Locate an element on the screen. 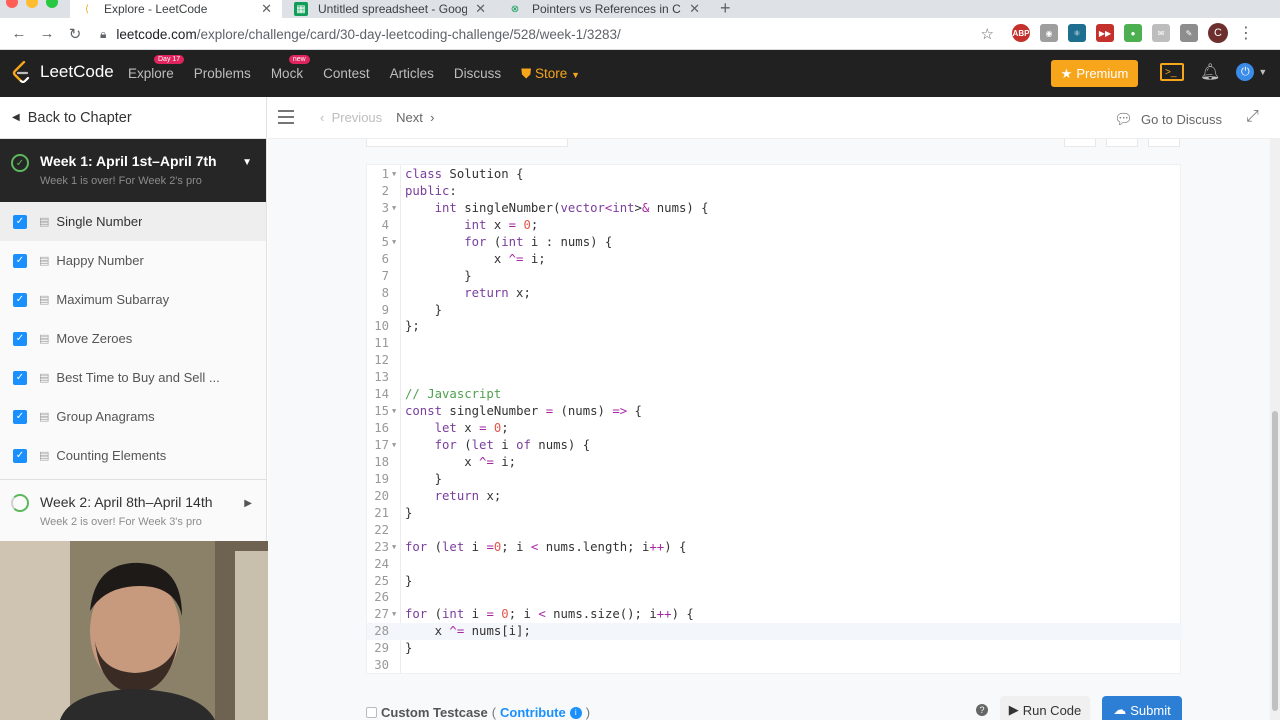 This screenshot has width=1280, height=720. custom-testcase-checkbox is located at coordinates (371, 712).